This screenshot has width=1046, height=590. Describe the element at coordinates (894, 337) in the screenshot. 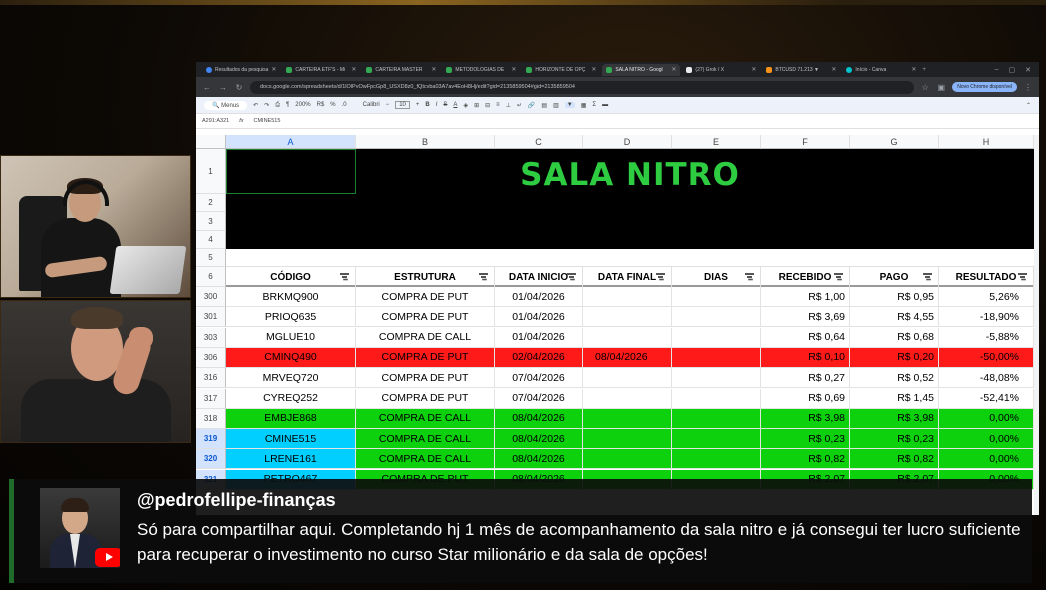

I see `cell-pago: R$ 0,68` at that location.